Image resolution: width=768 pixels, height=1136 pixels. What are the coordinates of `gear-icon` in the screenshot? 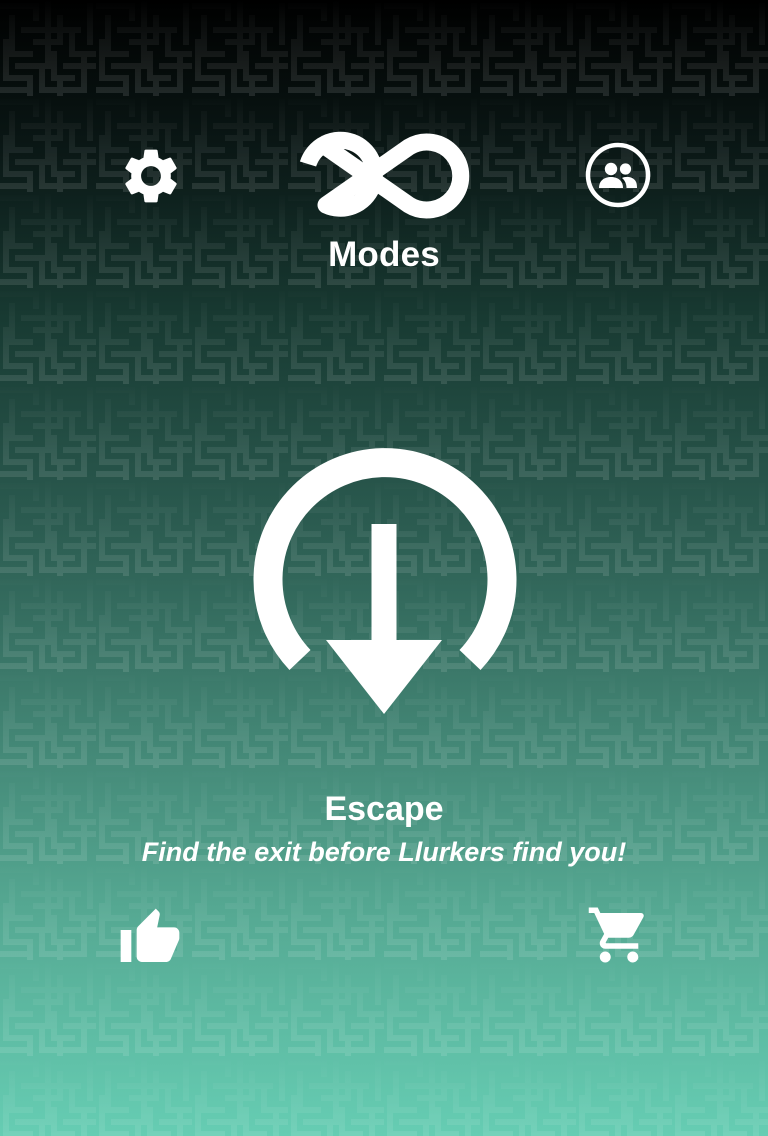 It's located at (151, 176).